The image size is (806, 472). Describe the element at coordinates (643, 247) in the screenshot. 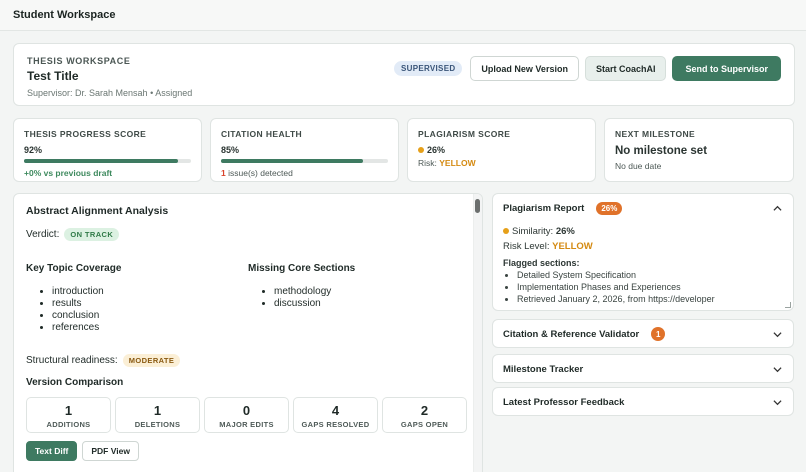

I see `risk-level-row: Risk Level: YELLOW` at that location.